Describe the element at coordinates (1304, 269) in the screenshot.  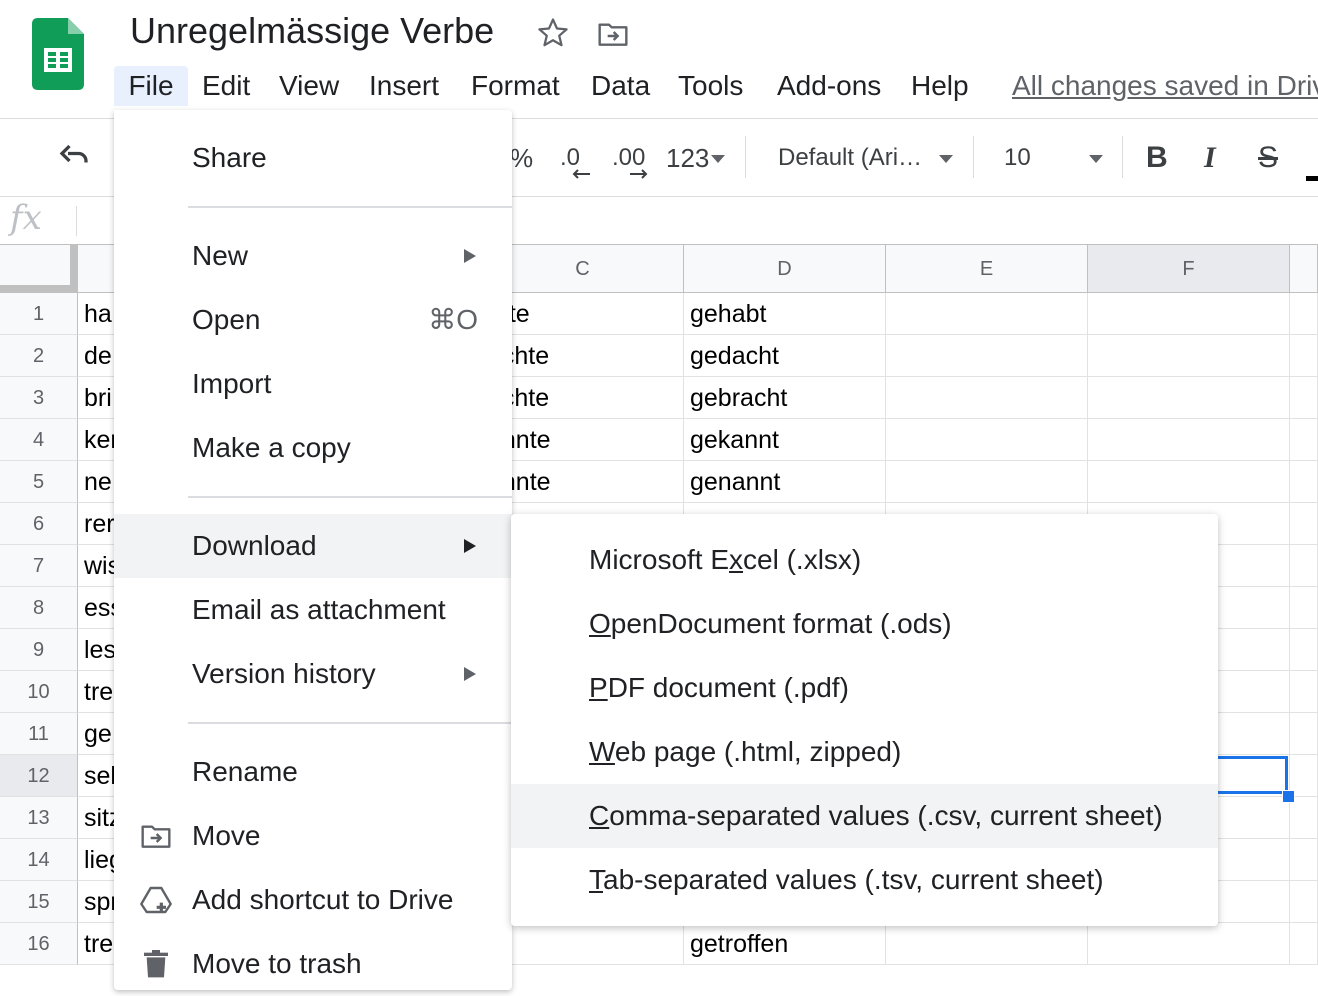
I see `column-header-g` at that location.